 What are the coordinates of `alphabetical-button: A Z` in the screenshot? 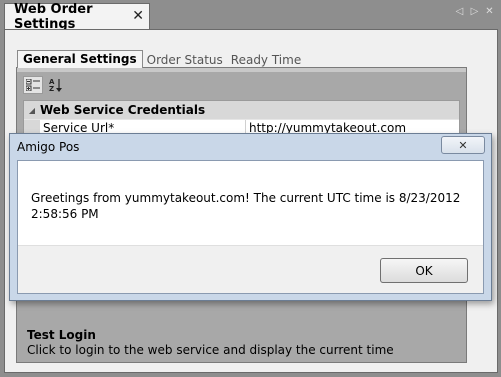 It's located at (56, 85).